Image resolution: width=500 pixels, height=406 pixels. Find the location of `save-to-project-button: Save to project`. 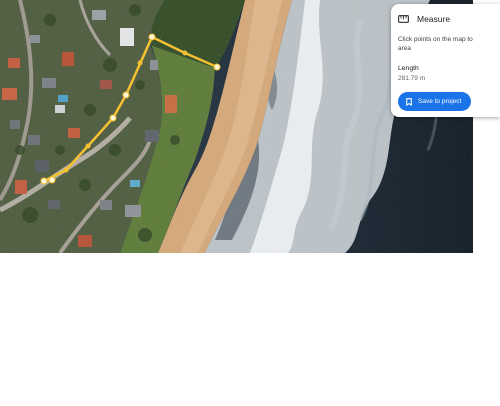

save-to-project-button: Save to project is located at coordinates (434, 101).